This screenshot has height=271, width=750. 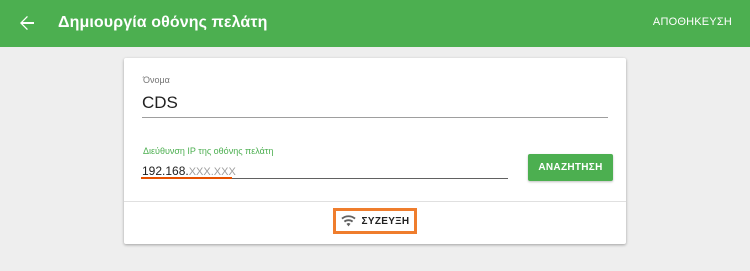 I want to click on ip-field-highlight, so click(x=186, y=178).